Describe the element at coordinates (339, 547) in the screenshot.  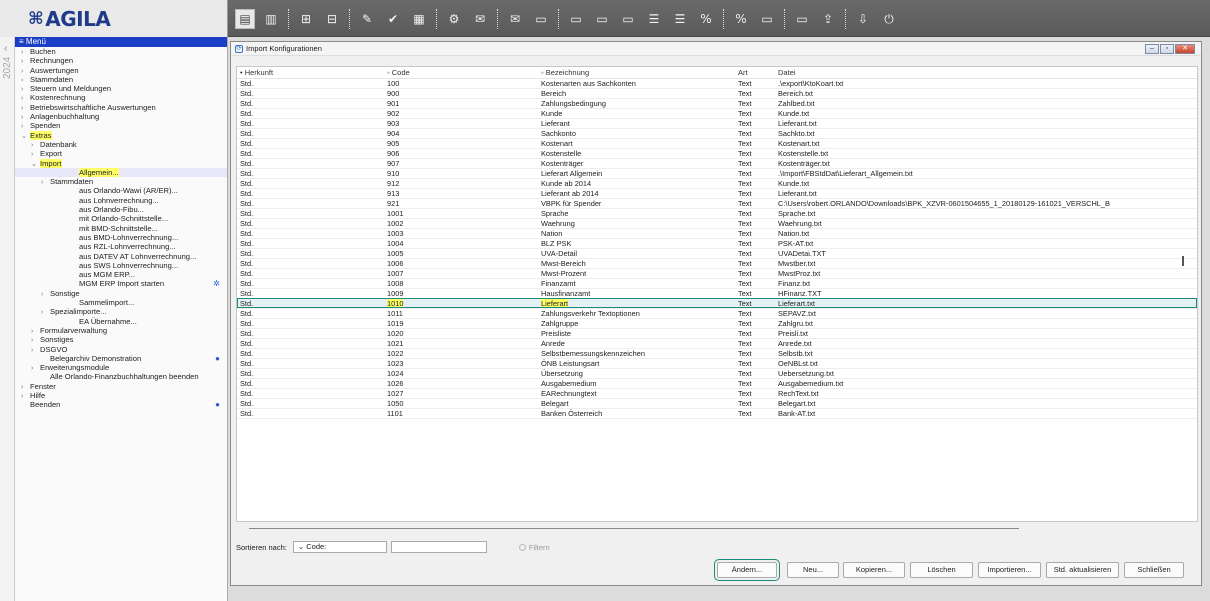
I see `sort-select: ⌄ Code:` at that location.